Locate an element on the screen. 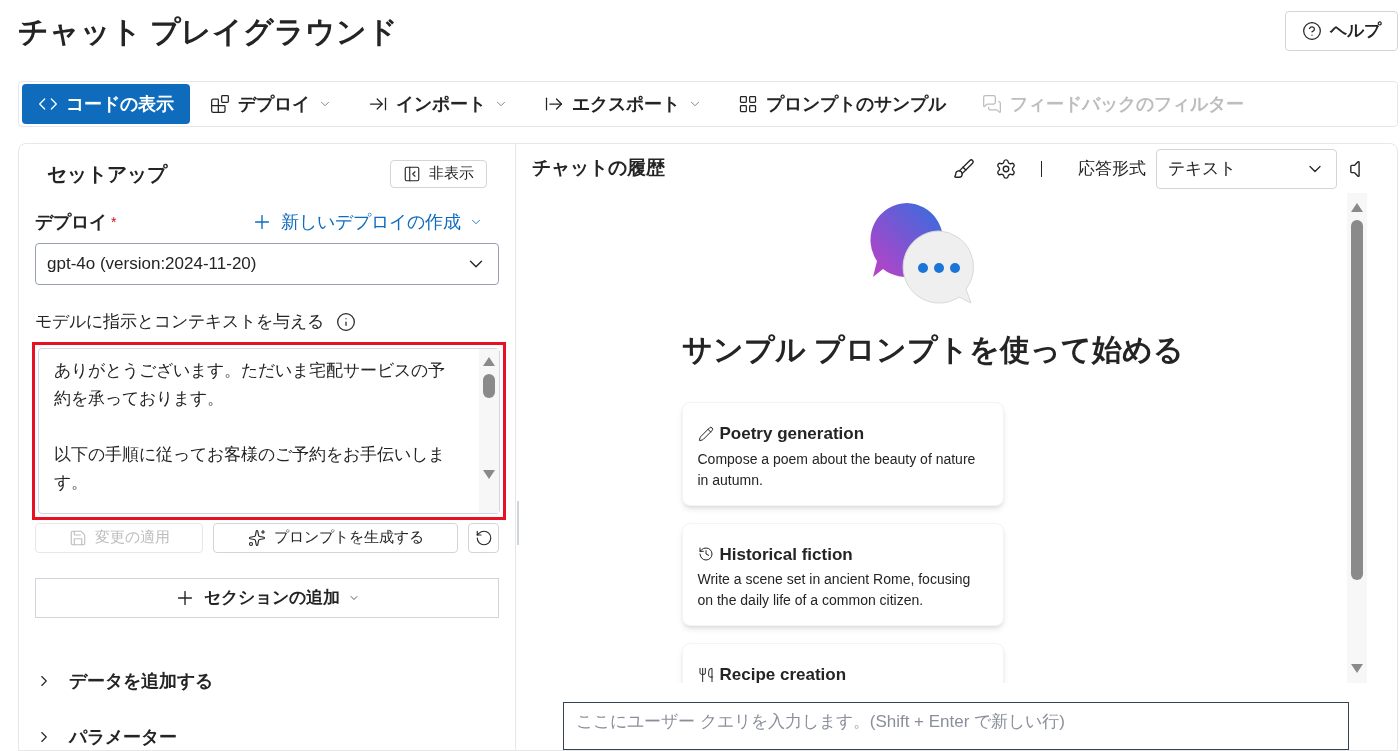  accordion-header: データを追加する is located at coordinates (267, 681).